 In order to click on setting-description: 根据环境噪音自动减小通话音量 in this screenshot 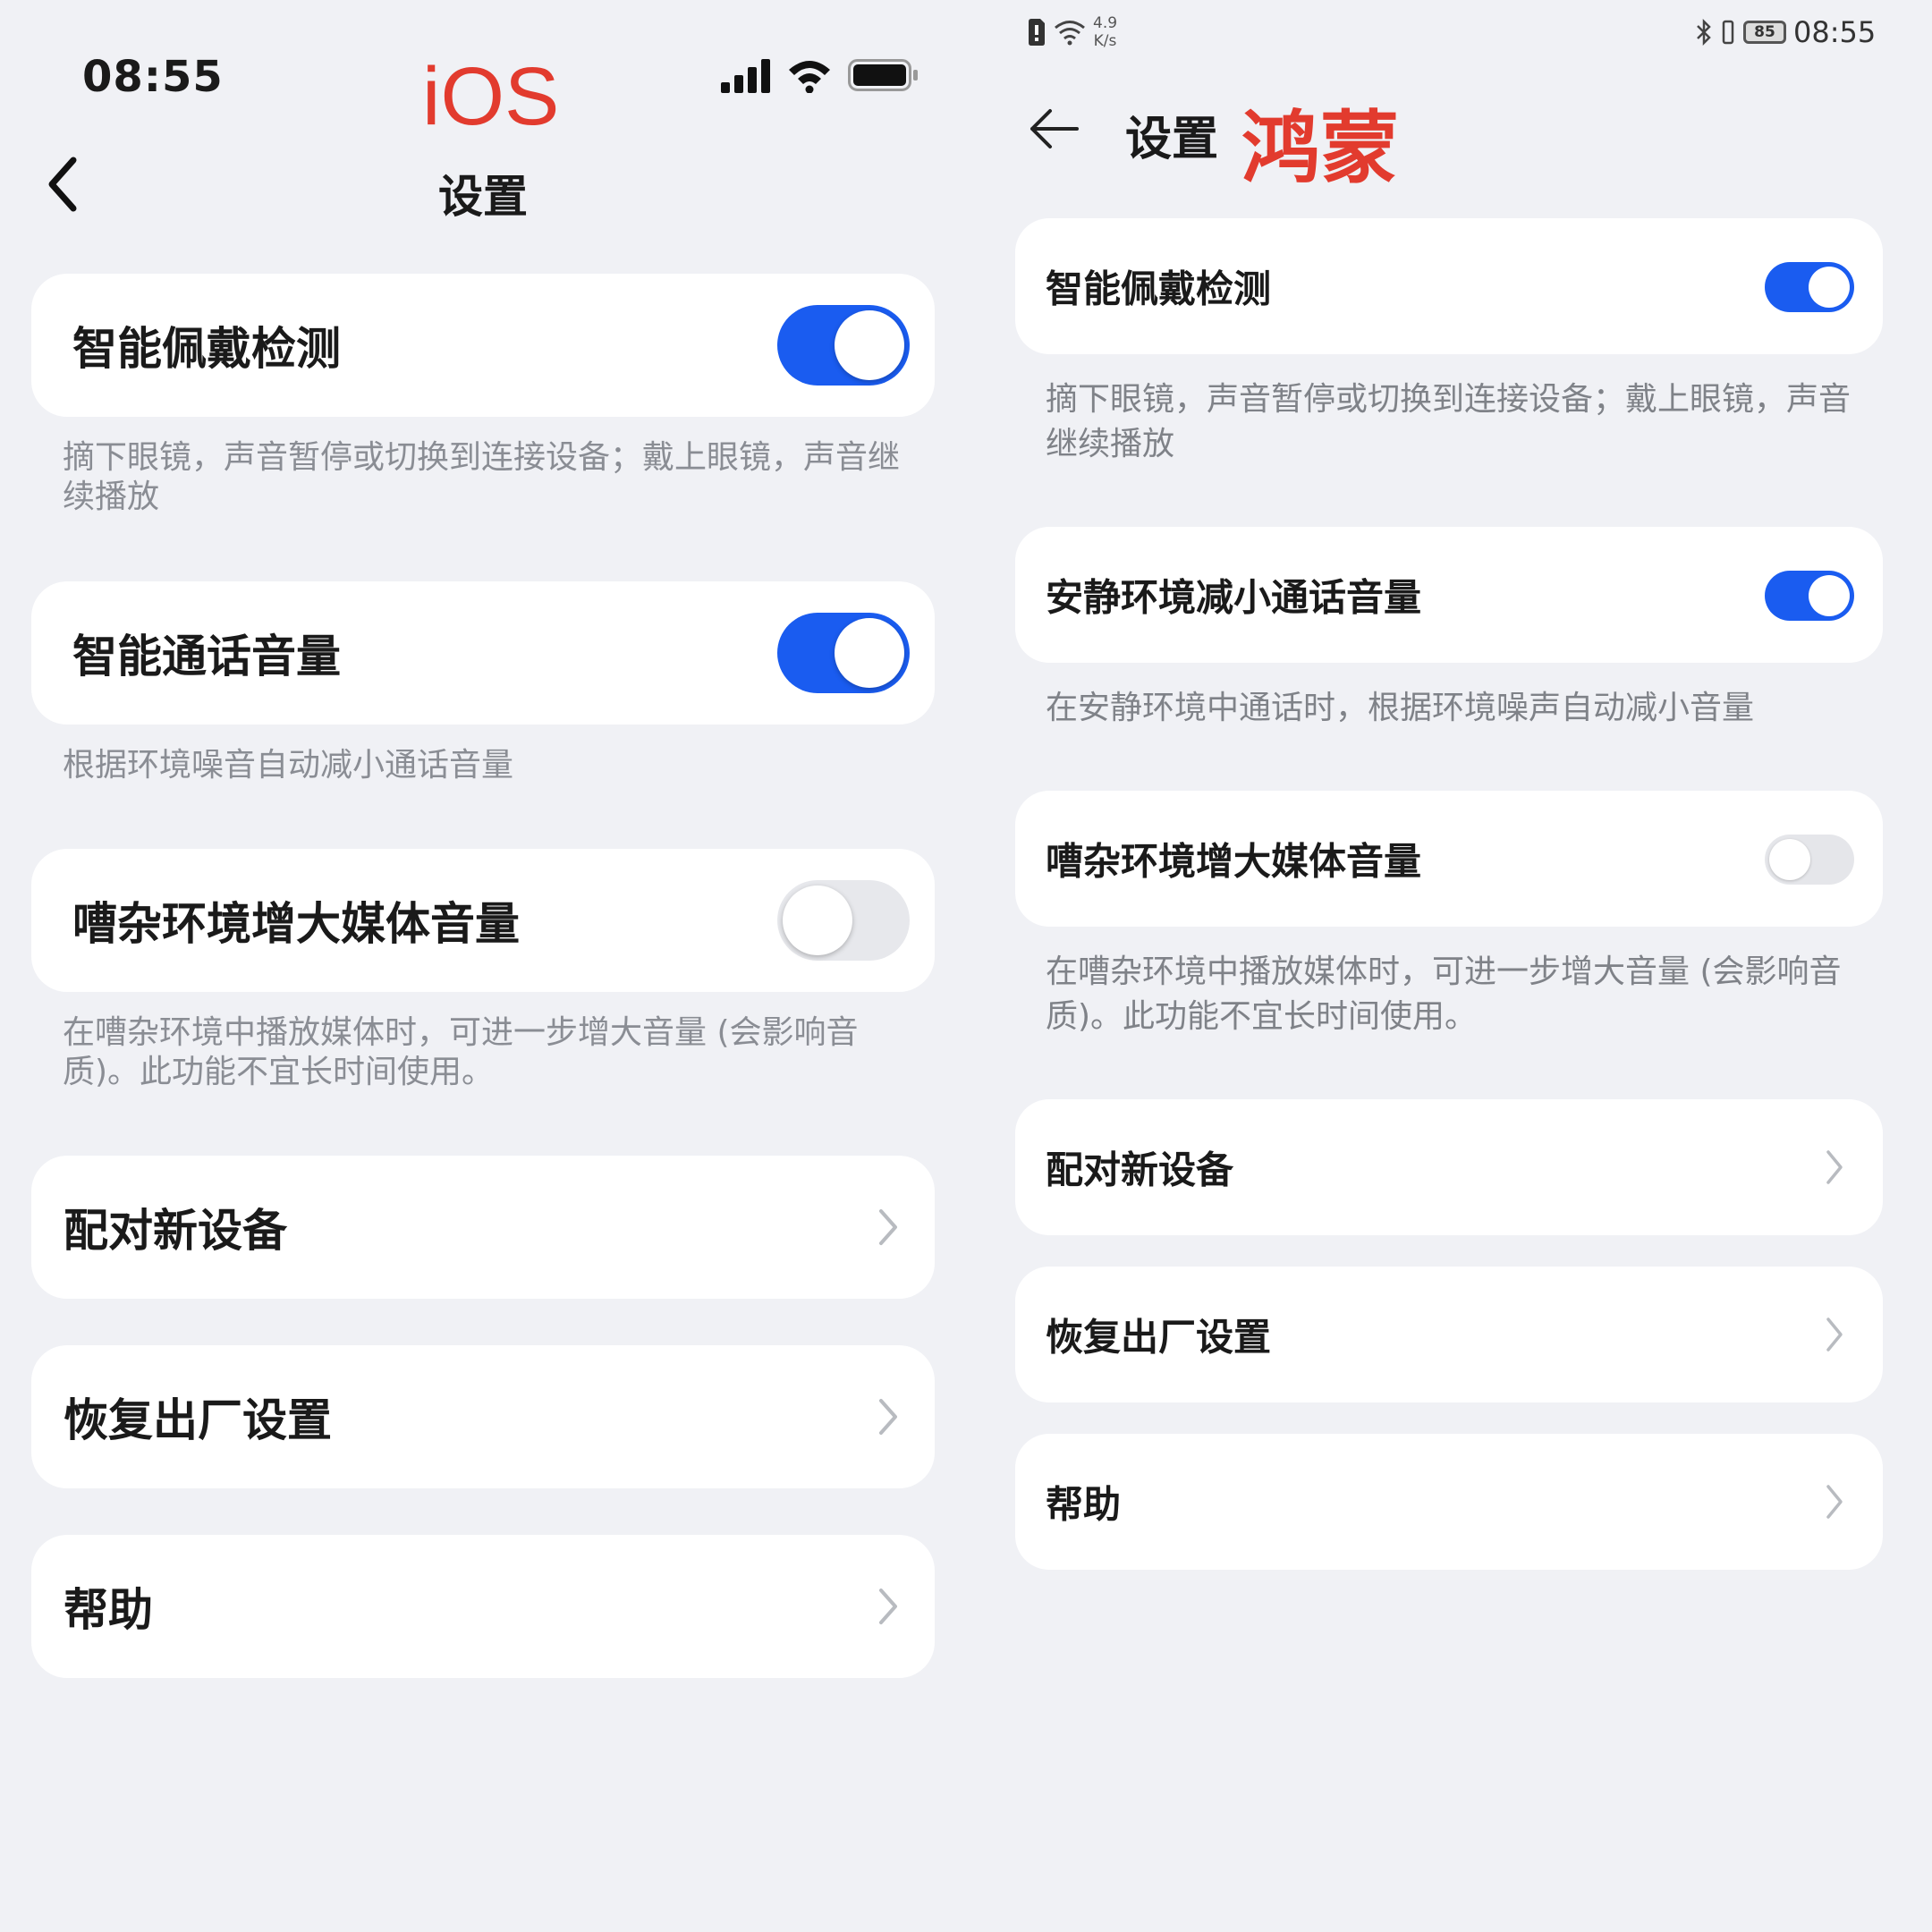, I will do `click(288, 765)`.